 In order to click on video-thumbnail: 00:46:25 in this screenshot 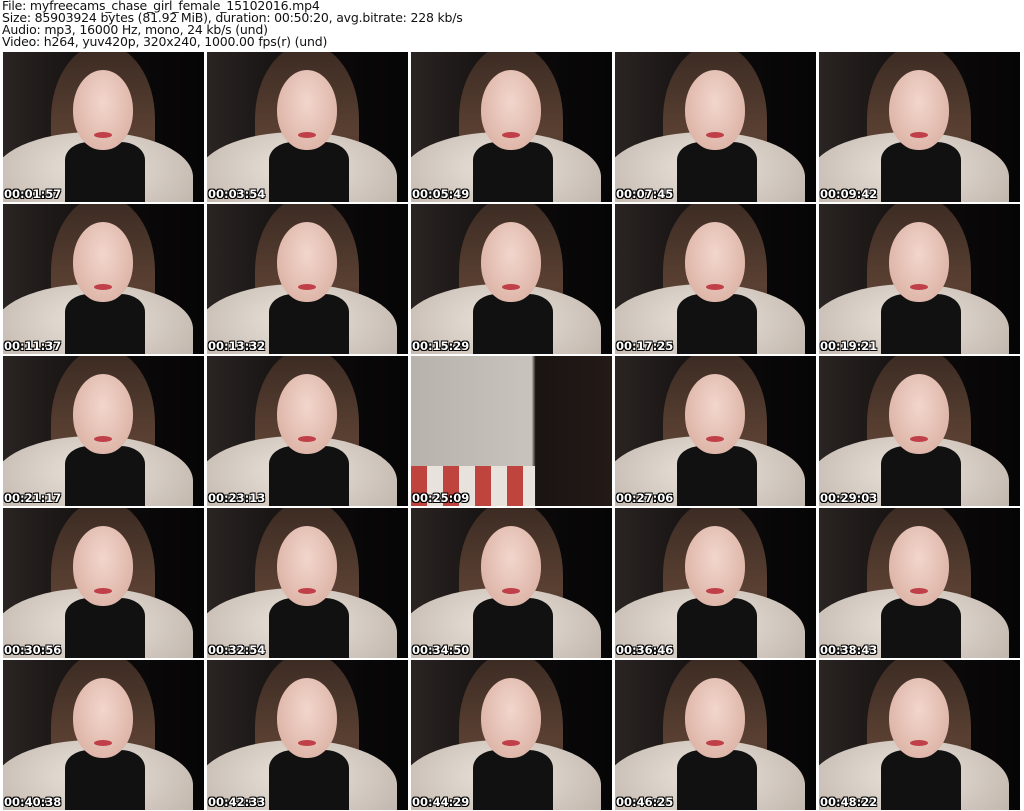, I will do `click(715, 735)`.